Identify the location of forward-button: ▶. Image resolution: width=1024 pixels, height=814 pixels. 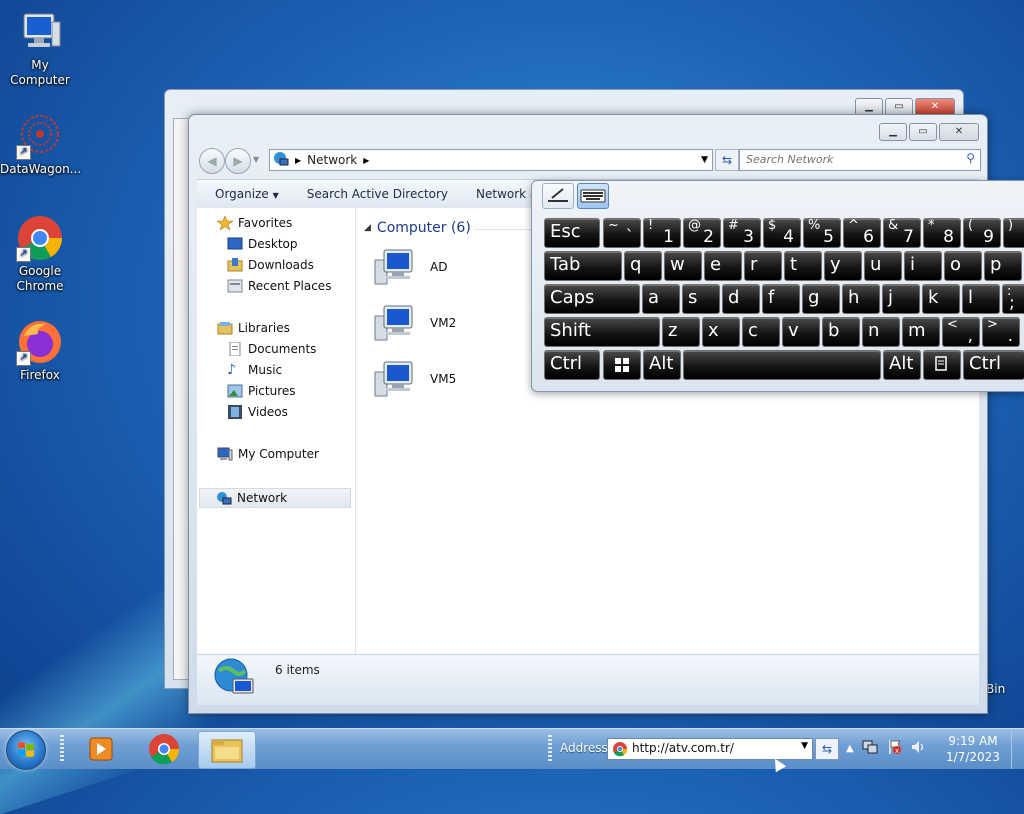
(238, 161).